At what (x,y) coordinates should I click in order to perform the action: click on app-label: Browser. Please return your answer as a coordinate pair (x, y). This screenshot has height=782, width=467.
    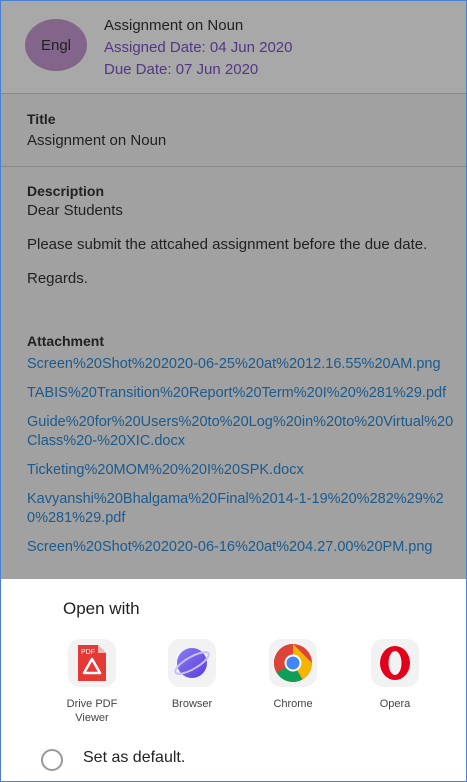
    Looking at the image, I should click on (192, 704).